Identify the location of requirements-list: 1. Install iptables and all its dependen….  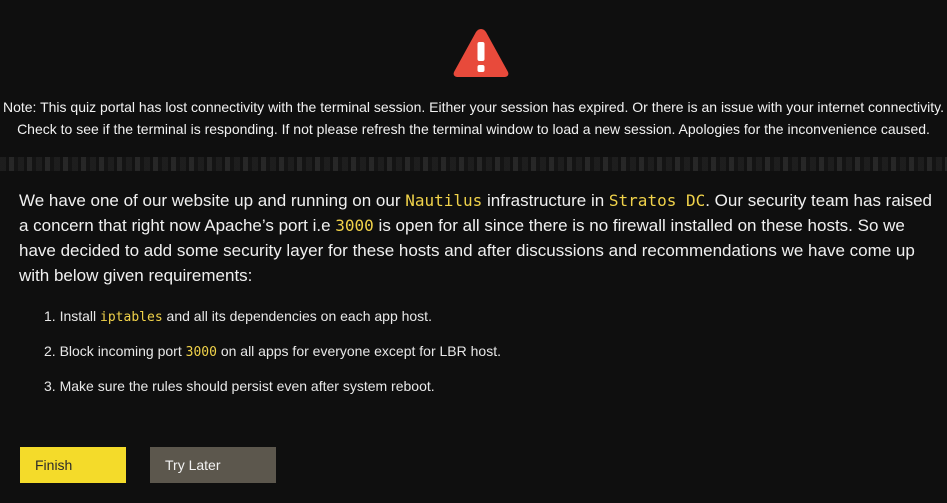
(272, 356).